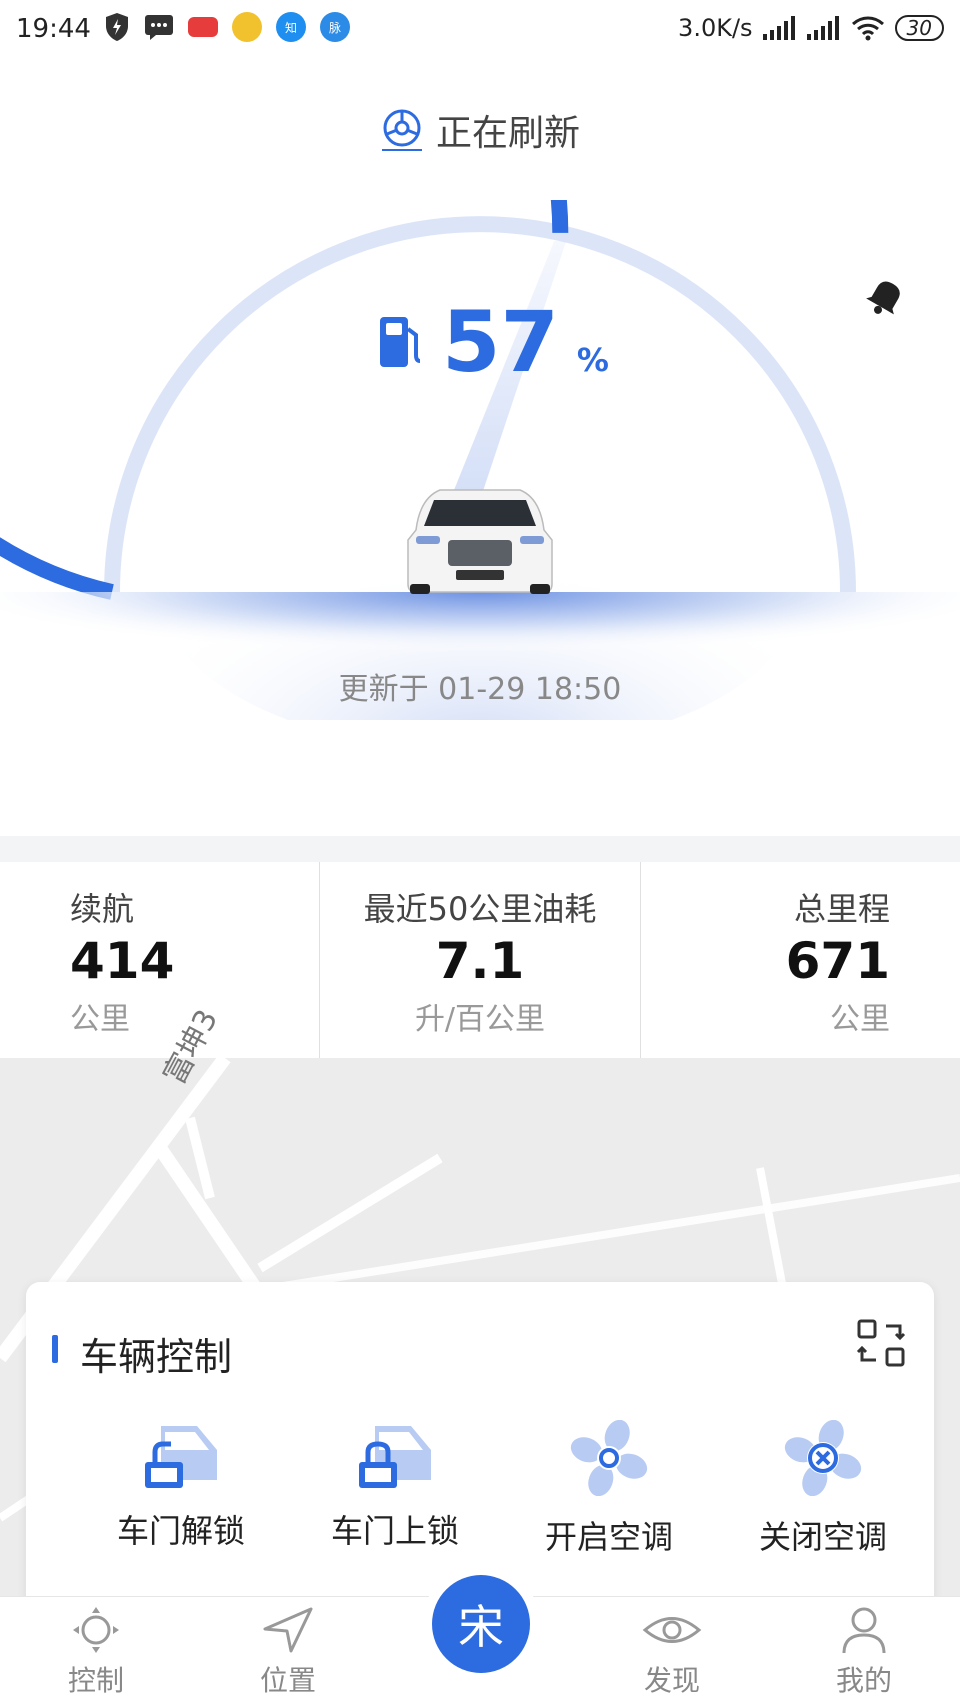 This screenshot has width=960, height=1706. What do you see at coordinates (672, 1630) in the screenshot?
I see `eye-icon` at bounding box center [672, 1630].